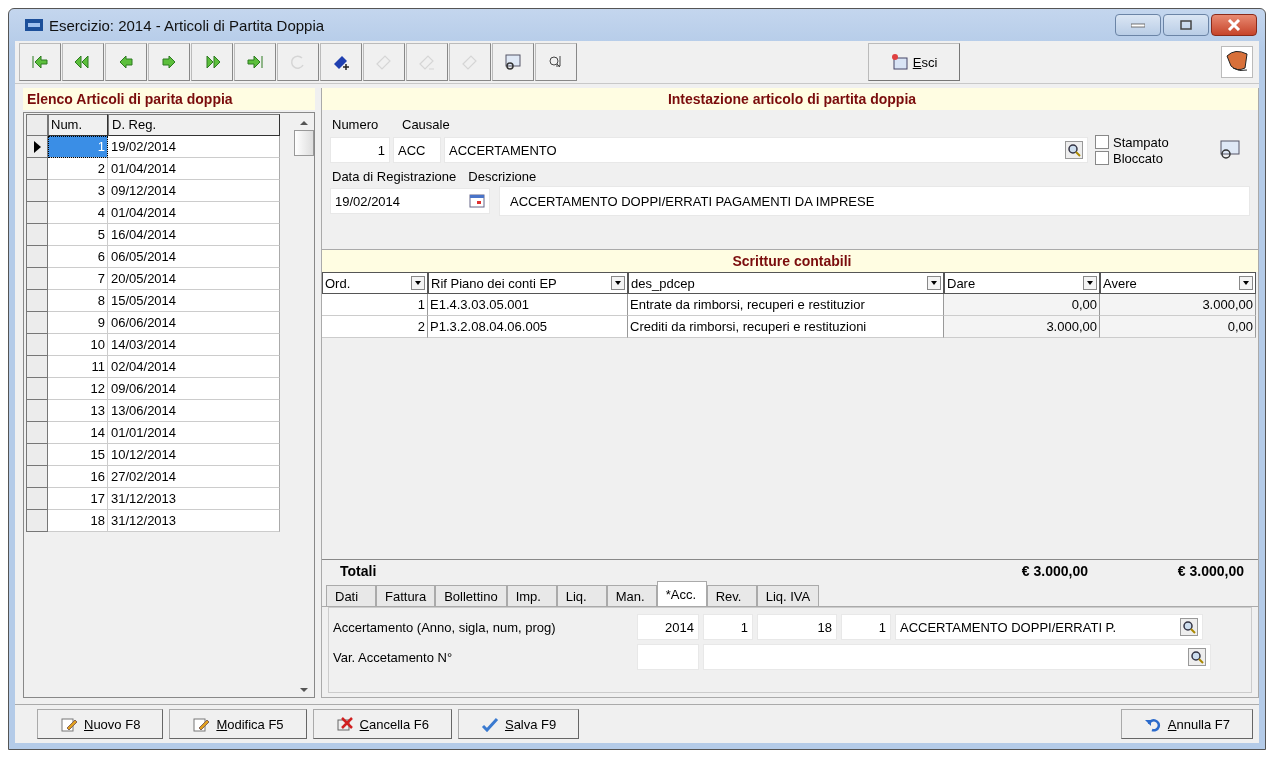 Image resolution: width=1280 pixels, height=758 pixels. Describe the element at coordinates (797, 627) in the screenshot. I see `input-field: 18` at that location.